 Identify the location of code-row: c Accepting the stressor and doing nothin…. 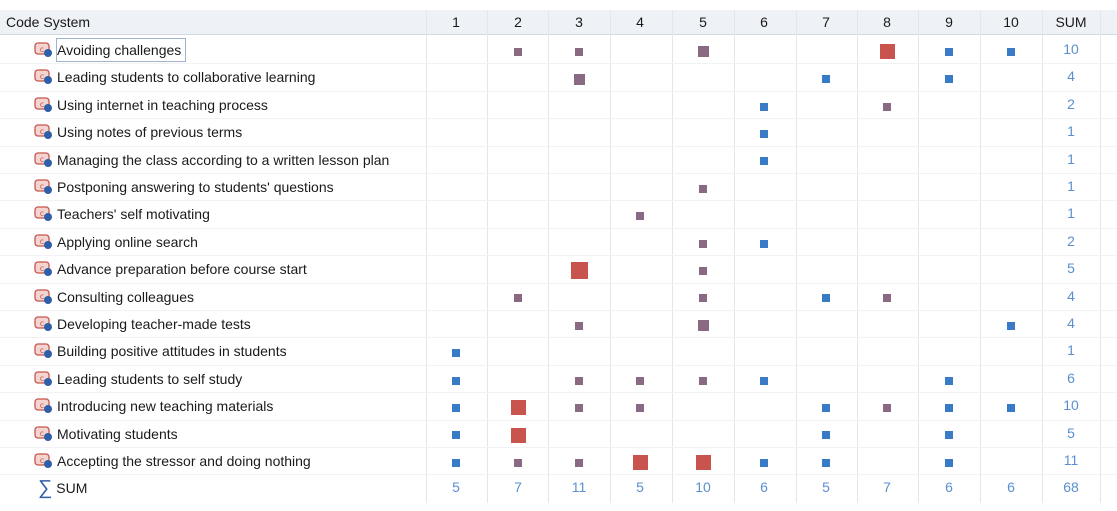
(174, 461).